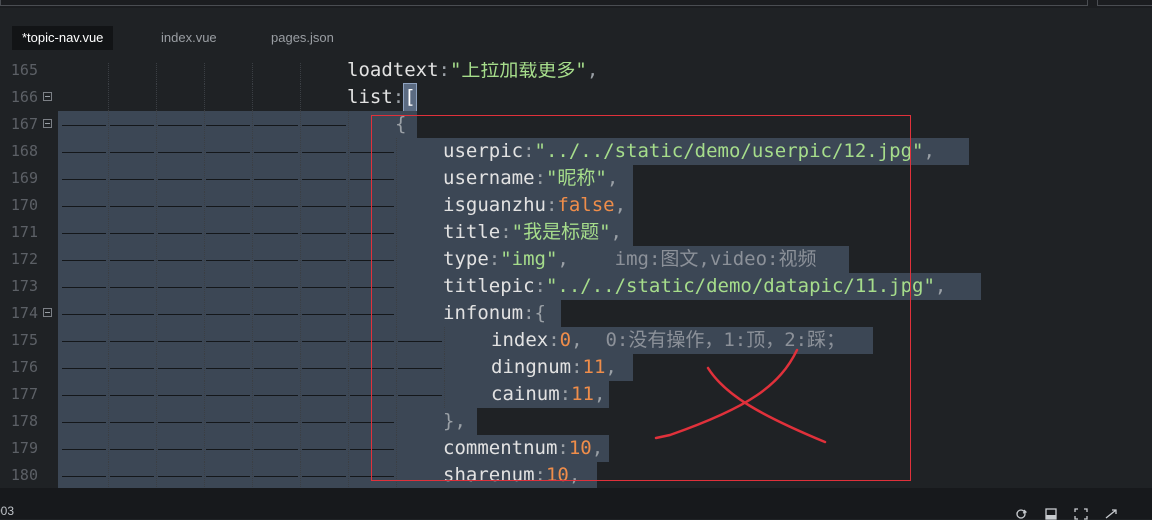 Image resolution: width=1152 pixels, height=520 pixels. What do you see at coordinates (400, 124) in the screenshot?
I see `code-text: {` at bounding box center [400, 124].